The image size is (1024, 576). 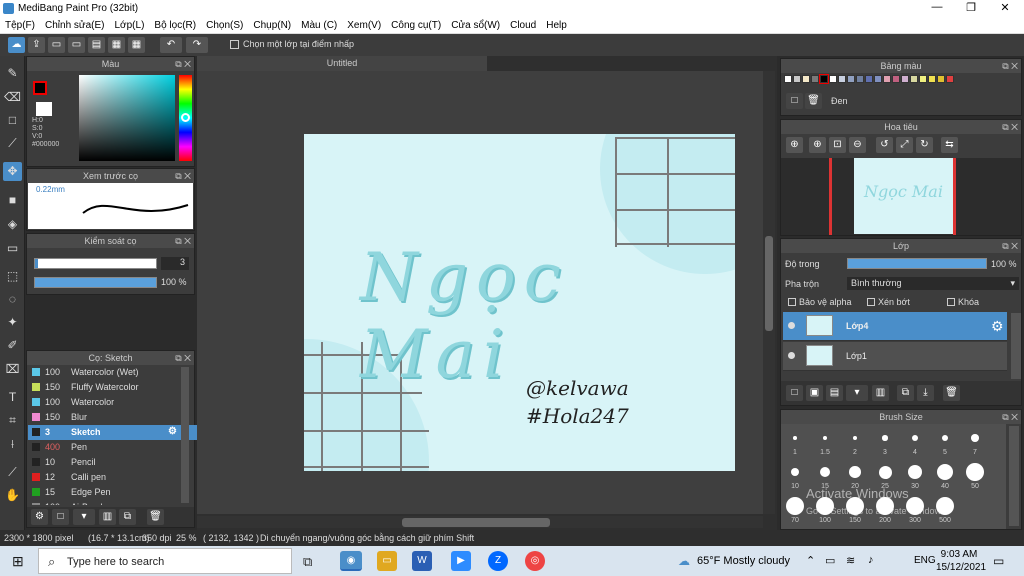 What do you see at coordinates (12, 495) in the screenshot?
I see `hand-tool-icon: ✋` at bounding box center [12, 495].